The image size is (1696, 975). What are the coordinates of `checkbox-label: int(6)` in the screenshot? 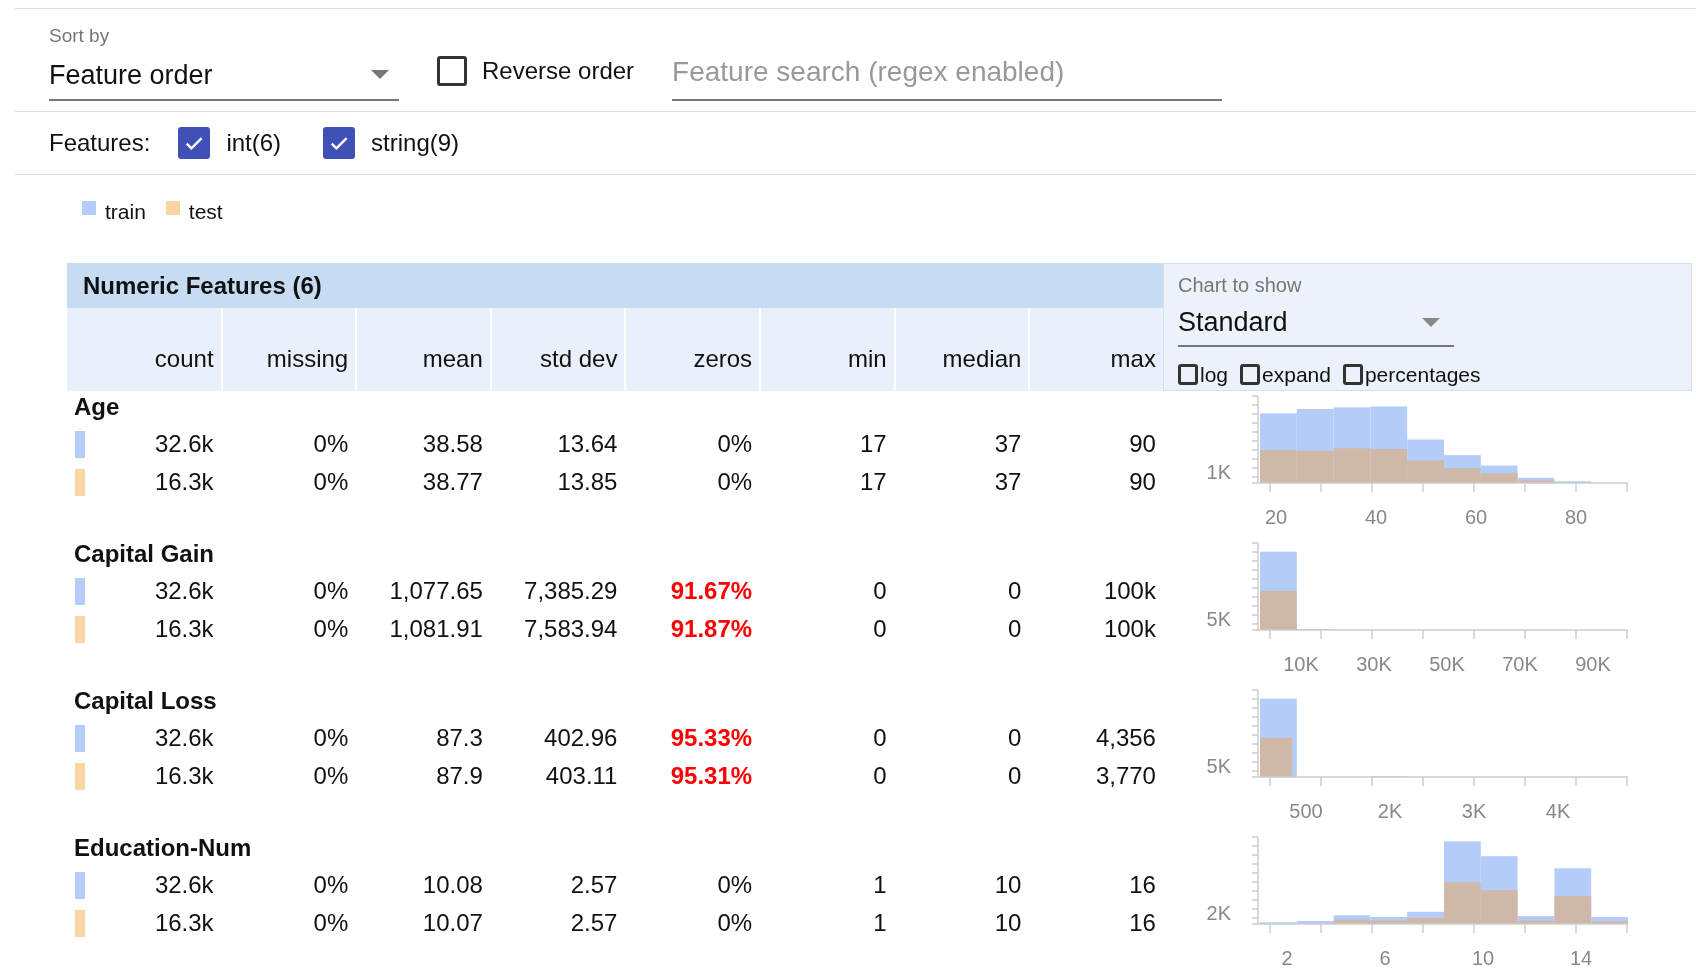 It's located at (254, 143).